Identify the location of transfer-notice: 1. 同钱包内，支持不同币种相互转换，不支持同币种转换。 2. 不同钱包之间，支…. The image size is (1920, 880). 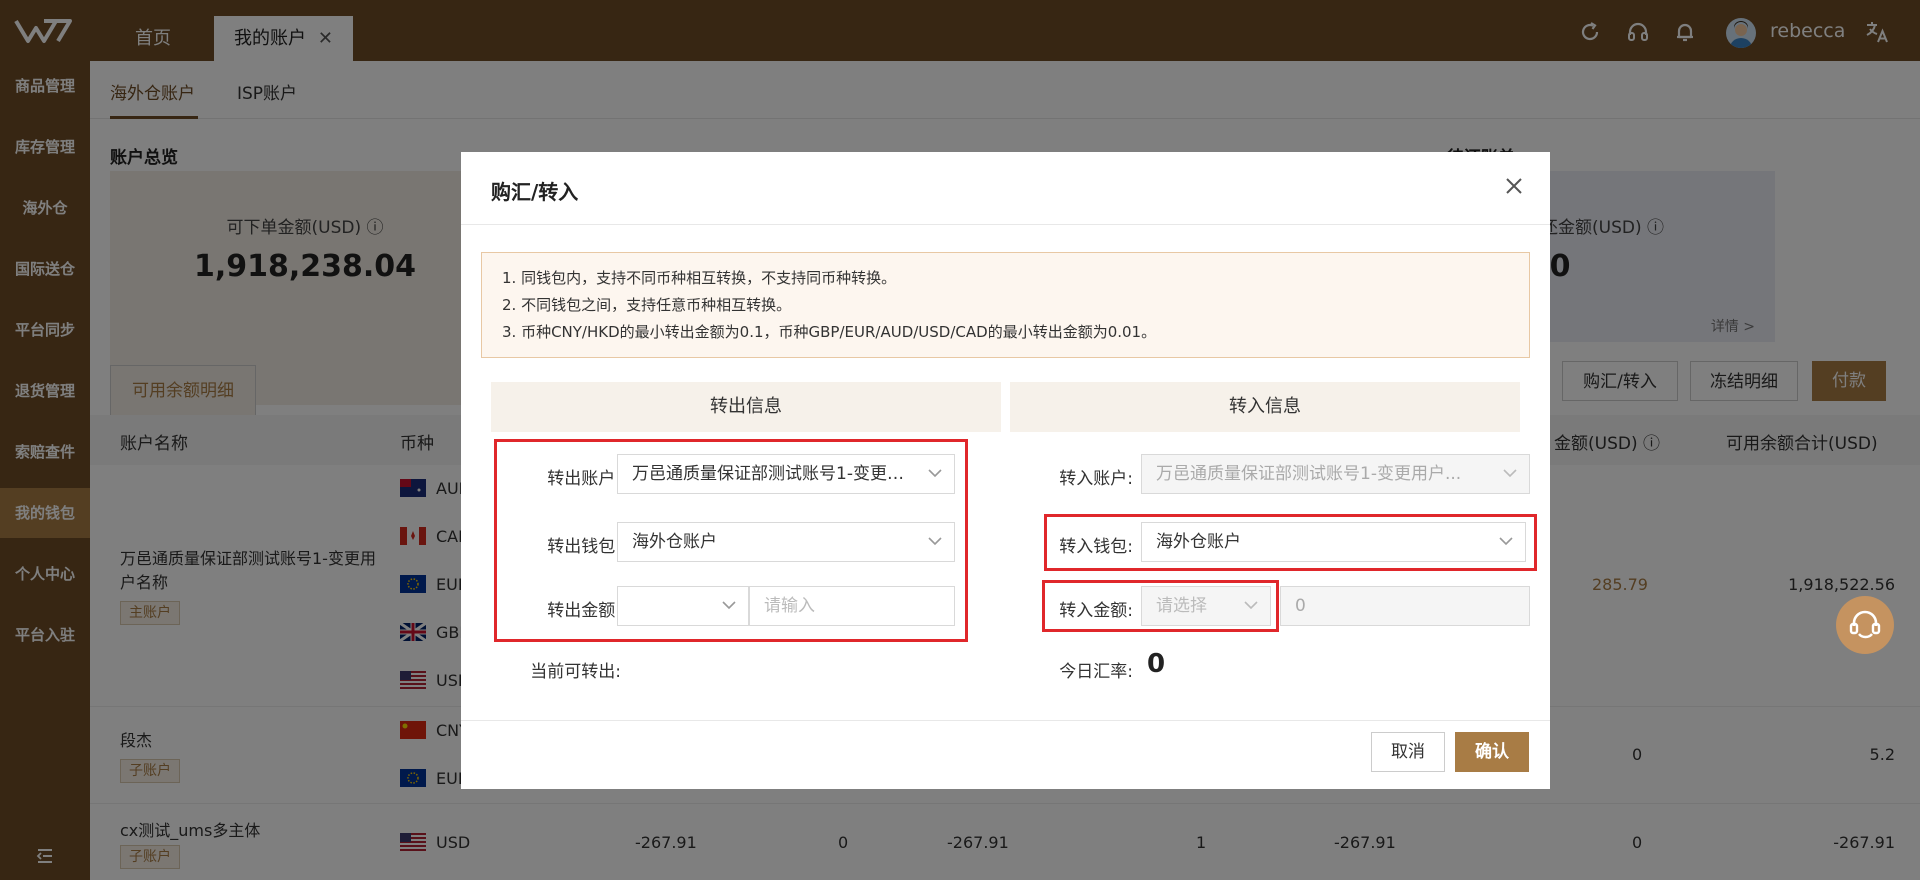
(1005, 305).